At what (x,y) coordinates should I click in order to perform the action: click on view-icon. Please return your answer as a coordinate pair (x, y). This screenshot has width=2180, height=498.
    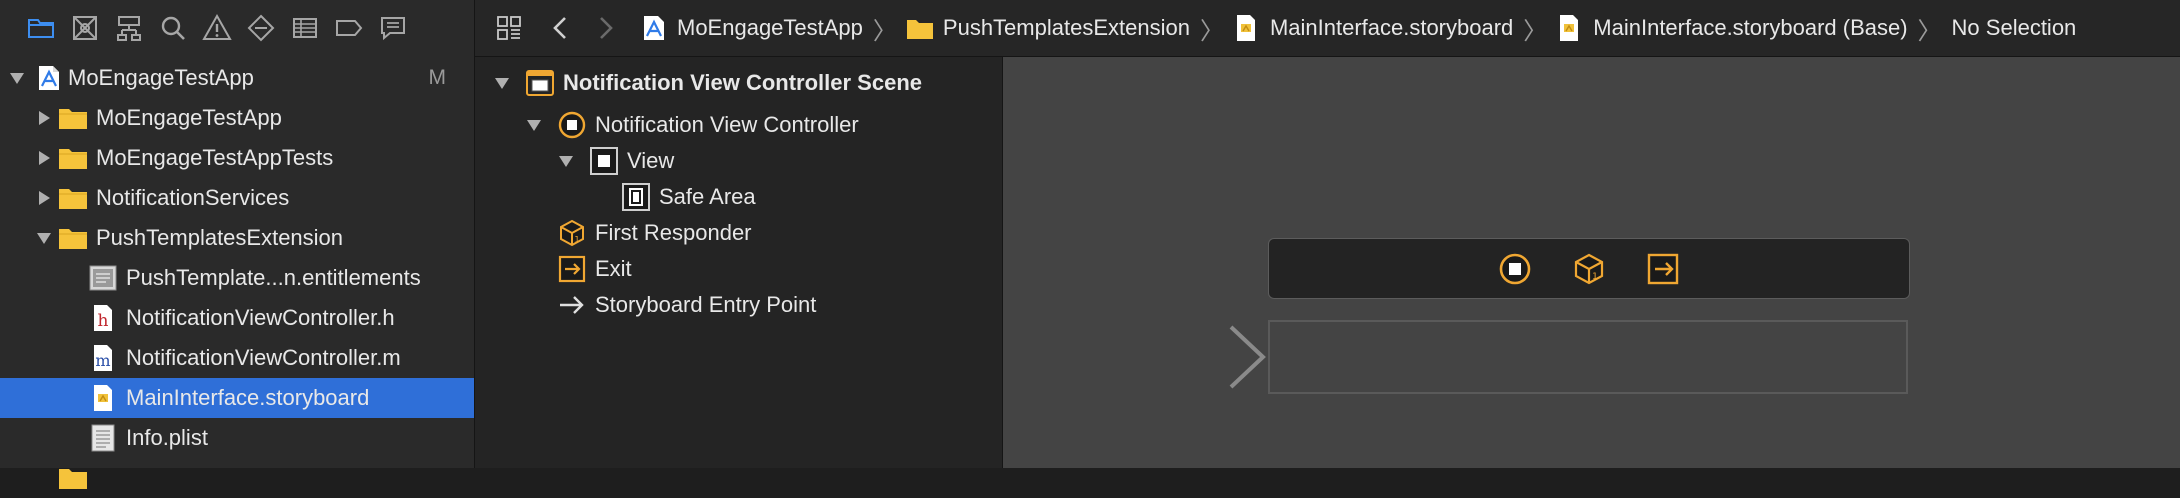
    Looking at the image, I should click on (604, 161).